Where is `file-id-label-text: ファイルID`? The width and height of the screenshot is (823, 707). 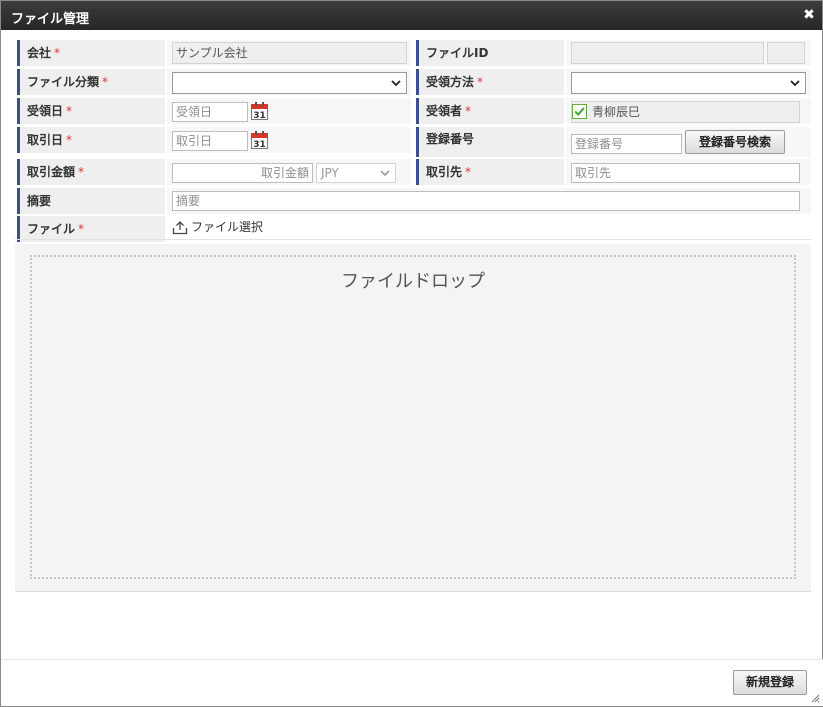
file-id-label-text: ファイルID is located at coordinates (457, 53).